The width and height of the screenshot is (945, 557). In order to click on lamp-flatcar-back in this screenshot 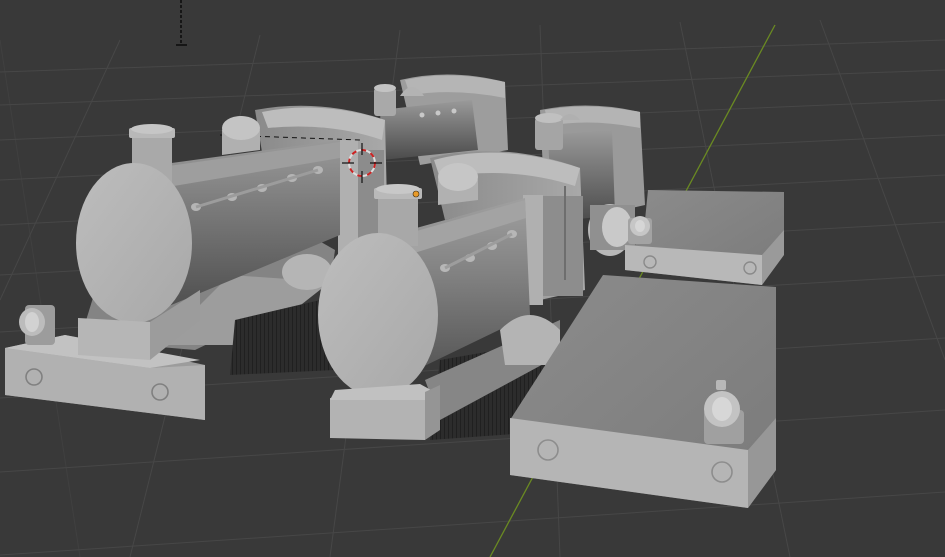, I will do `click(640, 230)`.